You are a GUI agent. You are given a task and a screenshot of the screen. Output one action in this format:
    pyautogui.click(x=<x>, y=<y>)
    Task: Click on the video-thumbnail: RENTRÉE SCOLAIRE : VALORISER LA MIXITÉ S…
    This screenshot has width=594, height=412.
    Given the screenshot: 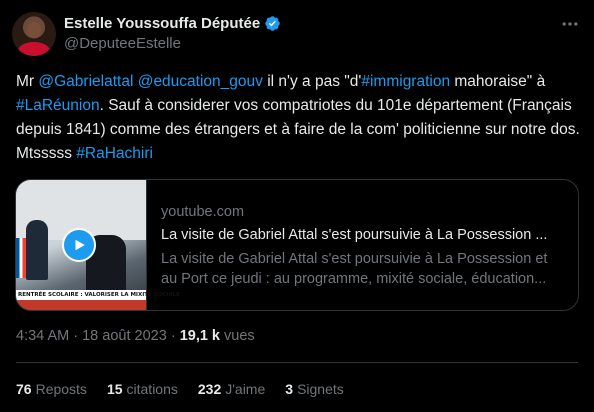 What is the action you would take?
    pyautogui.click(x=98, y=245)
    